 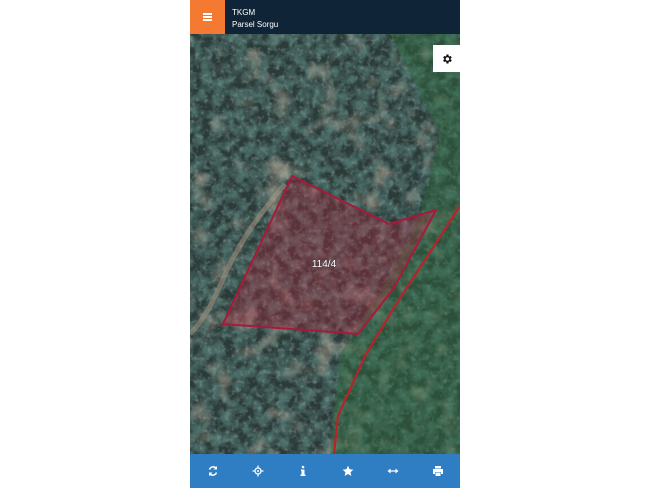 I want to click on app-subtitle: Parsel Sorgu, so click(x=255, y=24).